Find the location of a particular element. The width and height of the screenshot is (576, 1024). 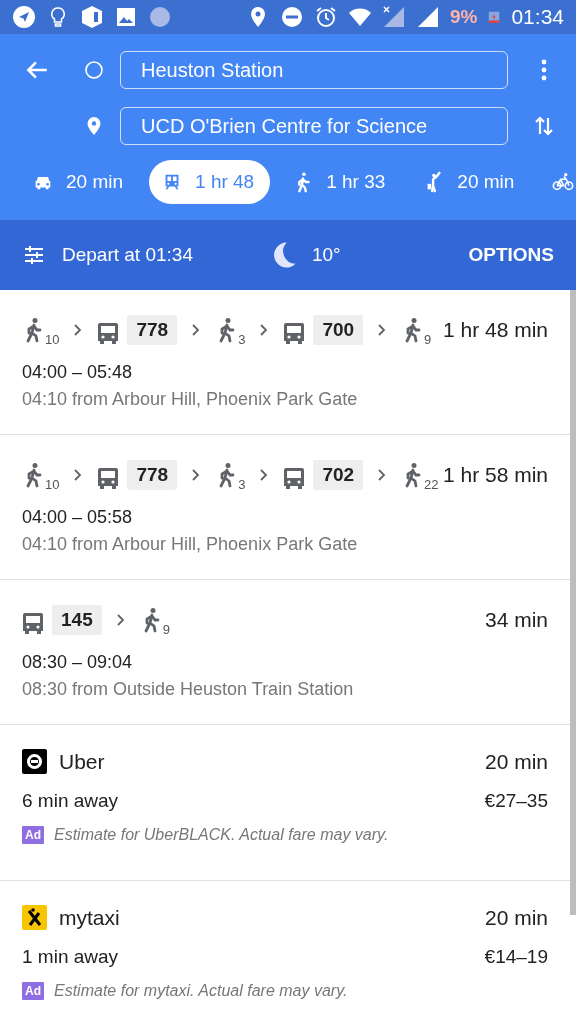

temperature: 10° is located at coordinates (326, 255).